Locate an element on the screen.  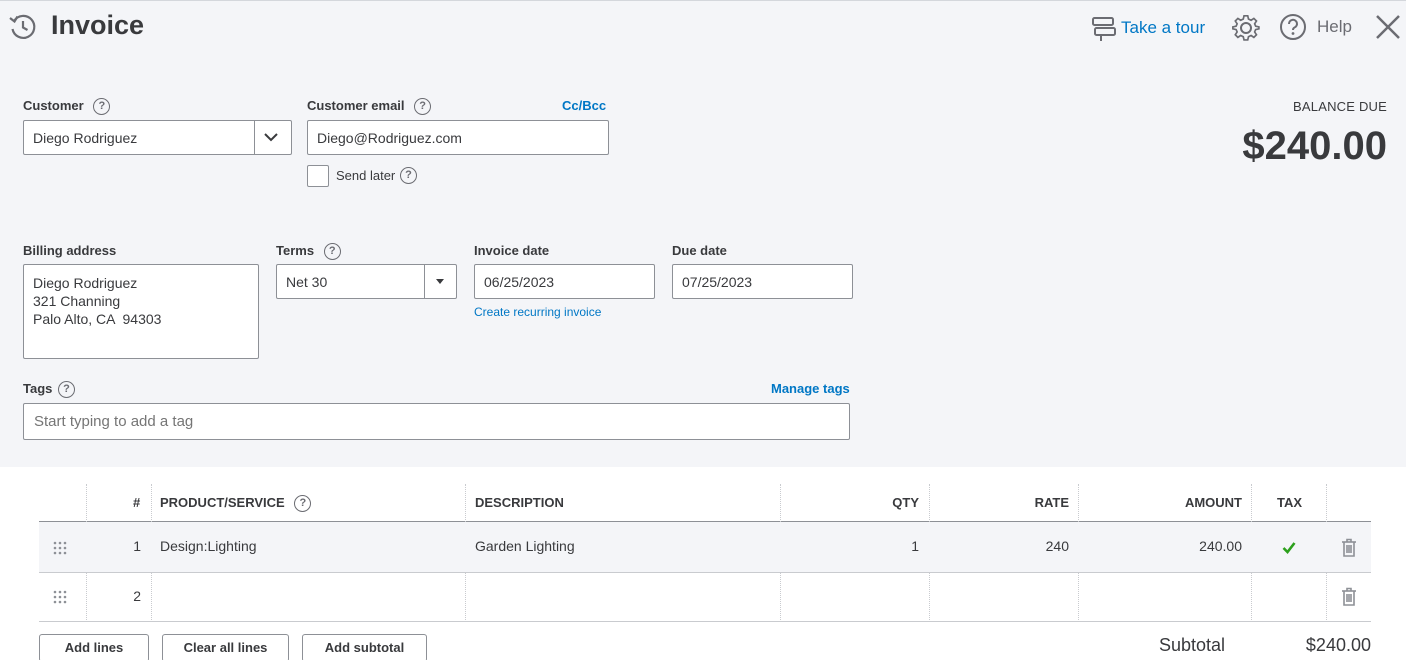
row-product: Design:Lighting is located at coordinates (208, 546).